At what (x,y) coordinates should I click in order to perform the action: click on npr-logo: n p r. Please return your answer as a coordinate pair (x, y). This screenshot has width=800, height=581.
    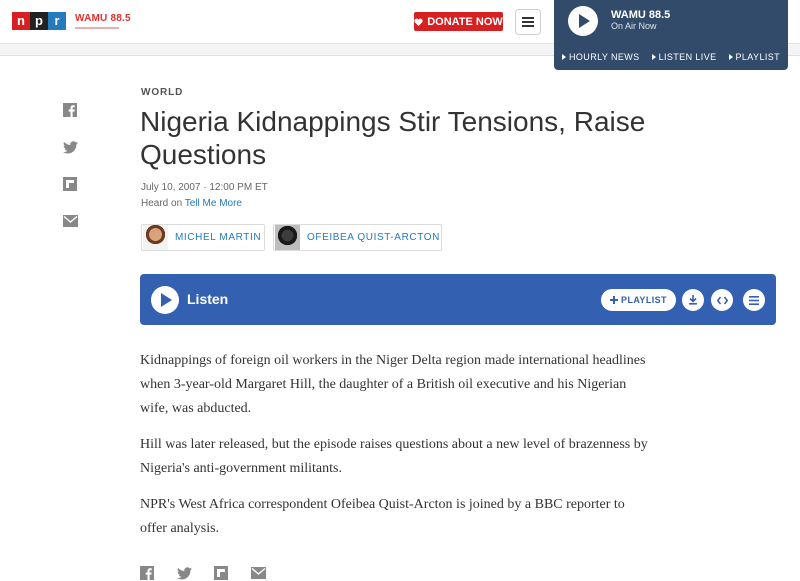
    Looking at the image, I should click on (39, 21).